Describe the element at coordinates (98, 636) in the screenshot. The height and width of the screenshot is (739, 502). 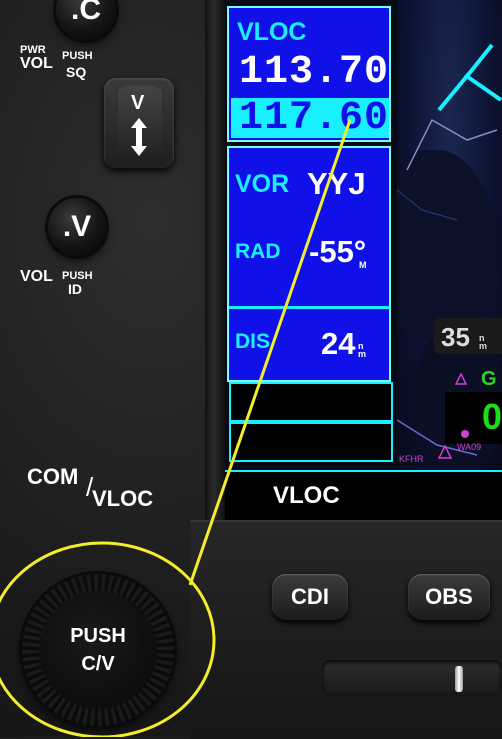
I see `big-knob-line1: PUSH` at that location.